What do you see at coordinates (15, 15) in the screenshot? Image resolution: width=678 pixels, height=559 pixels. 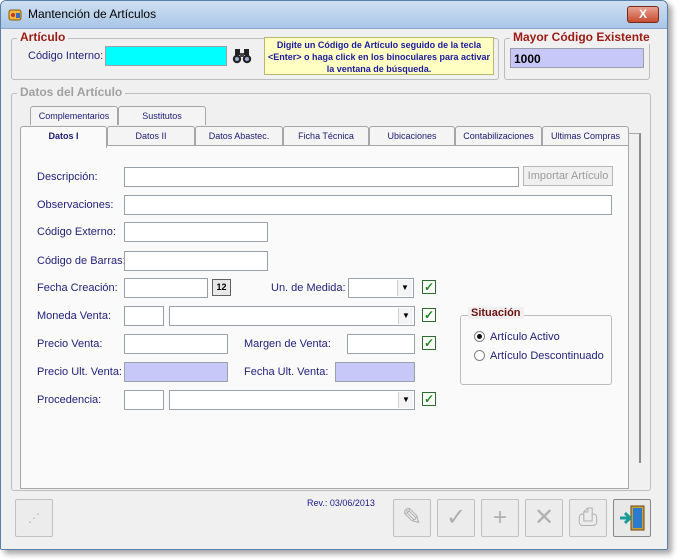 I see `app-icon` at bounding box center [15, 15].